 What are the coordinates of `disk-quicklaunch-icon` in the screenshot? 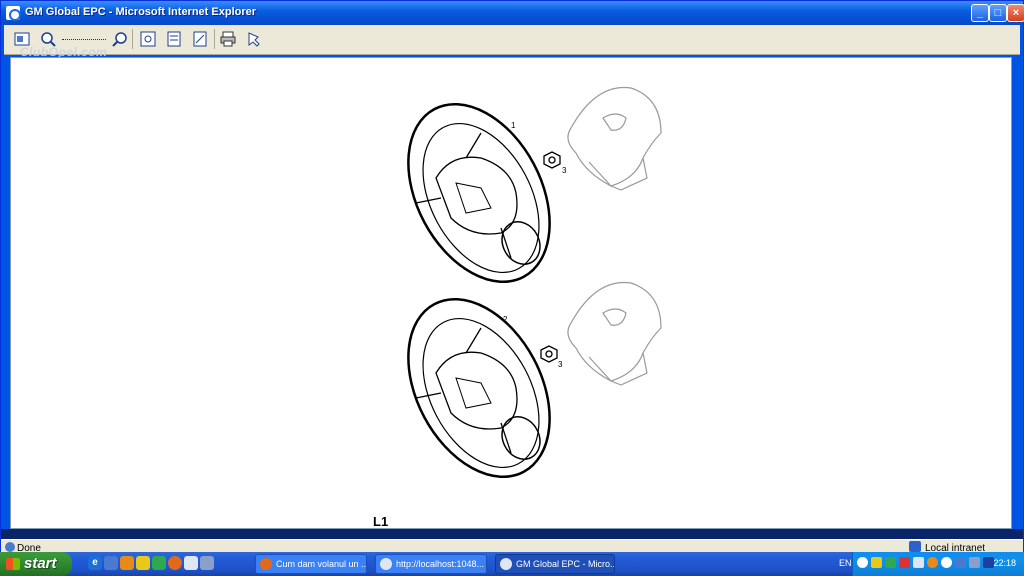 It's located at (207, 563).